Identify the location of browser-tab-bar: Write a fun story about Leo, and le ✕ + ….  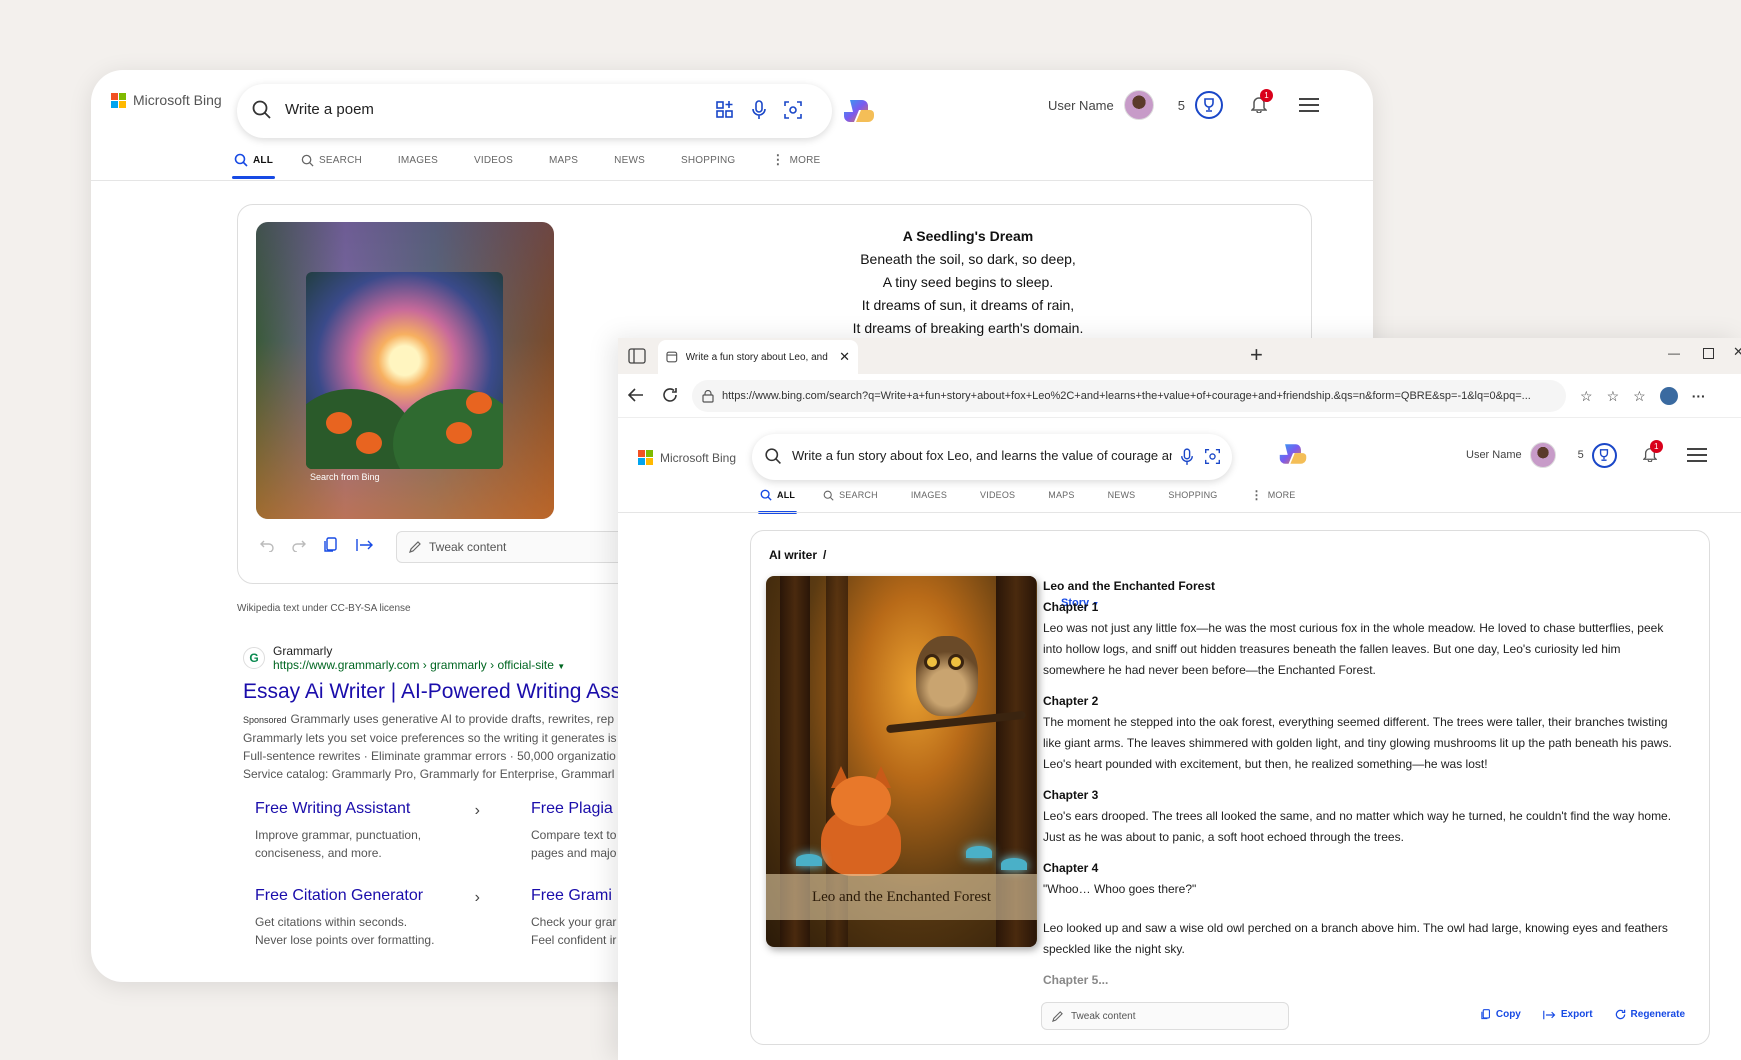
(1179, 356).